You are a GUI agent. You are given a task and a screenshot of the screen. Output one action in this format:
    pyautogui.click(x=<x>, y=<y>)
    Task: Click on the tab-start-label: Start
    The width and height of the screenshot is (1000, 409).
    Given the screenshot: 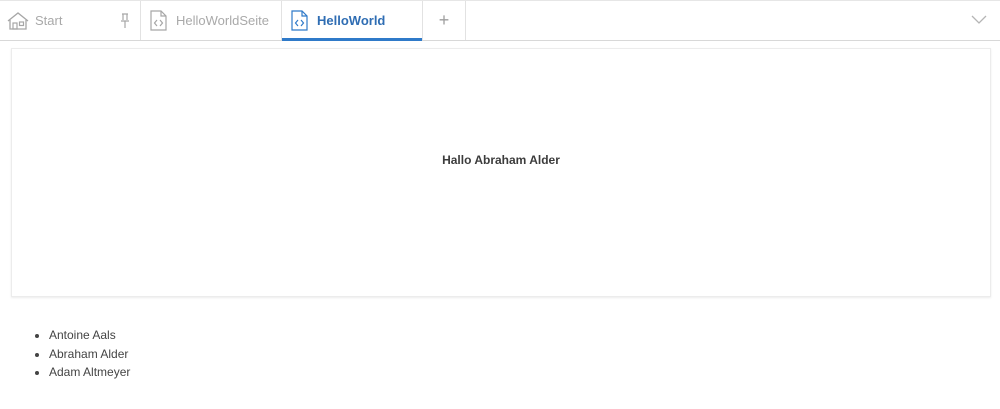 What is the action you would take?
    pyautogui.click(x=49, y=20)
    